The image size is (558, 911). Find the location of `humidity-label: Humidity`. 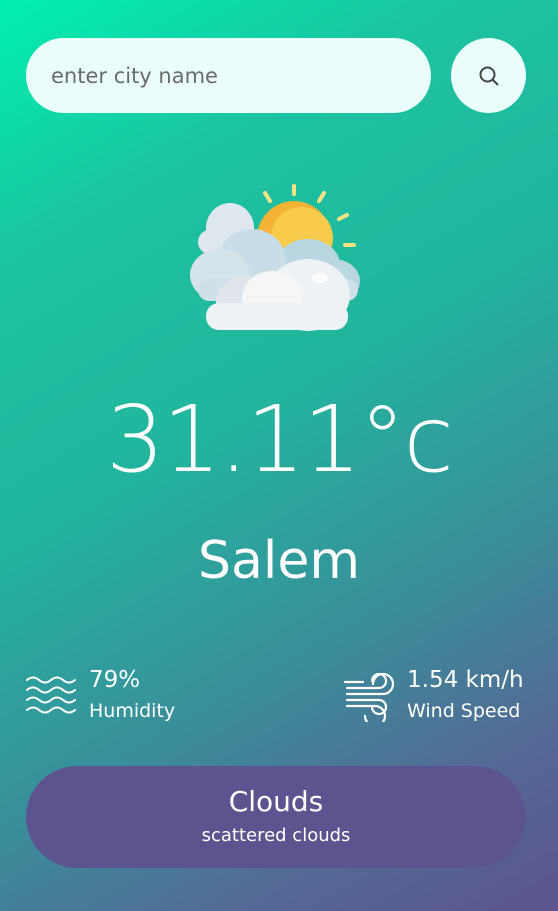

humidity-label: Humidity is located at coordinates (132, 711).